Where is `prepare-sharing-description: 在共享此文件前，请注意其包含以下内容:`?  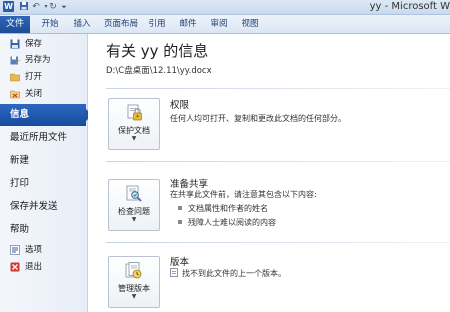 prepare-sharing-description: 在共享此文件前，请注意其包含以下内容: is located at coordinates (243, 194).